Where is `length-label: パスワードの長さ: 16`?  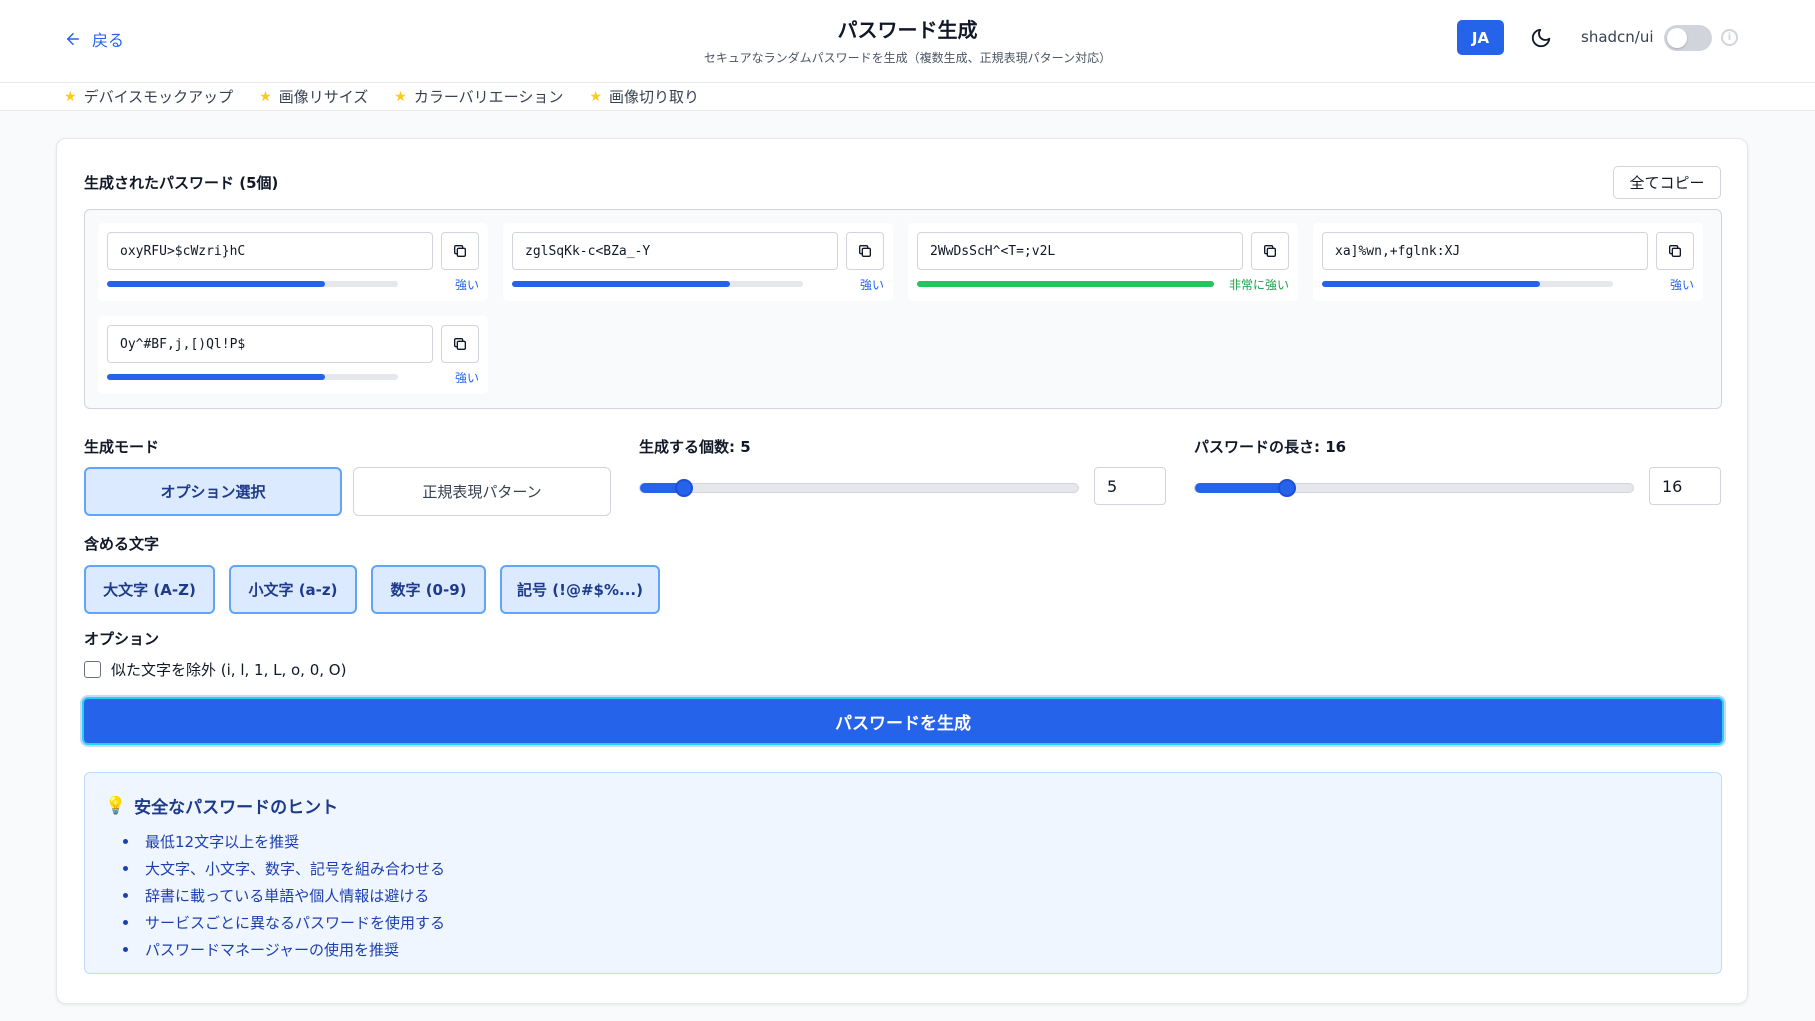
length-label: パスワードの長さ: 16 is located at coordinates (1270, 447).